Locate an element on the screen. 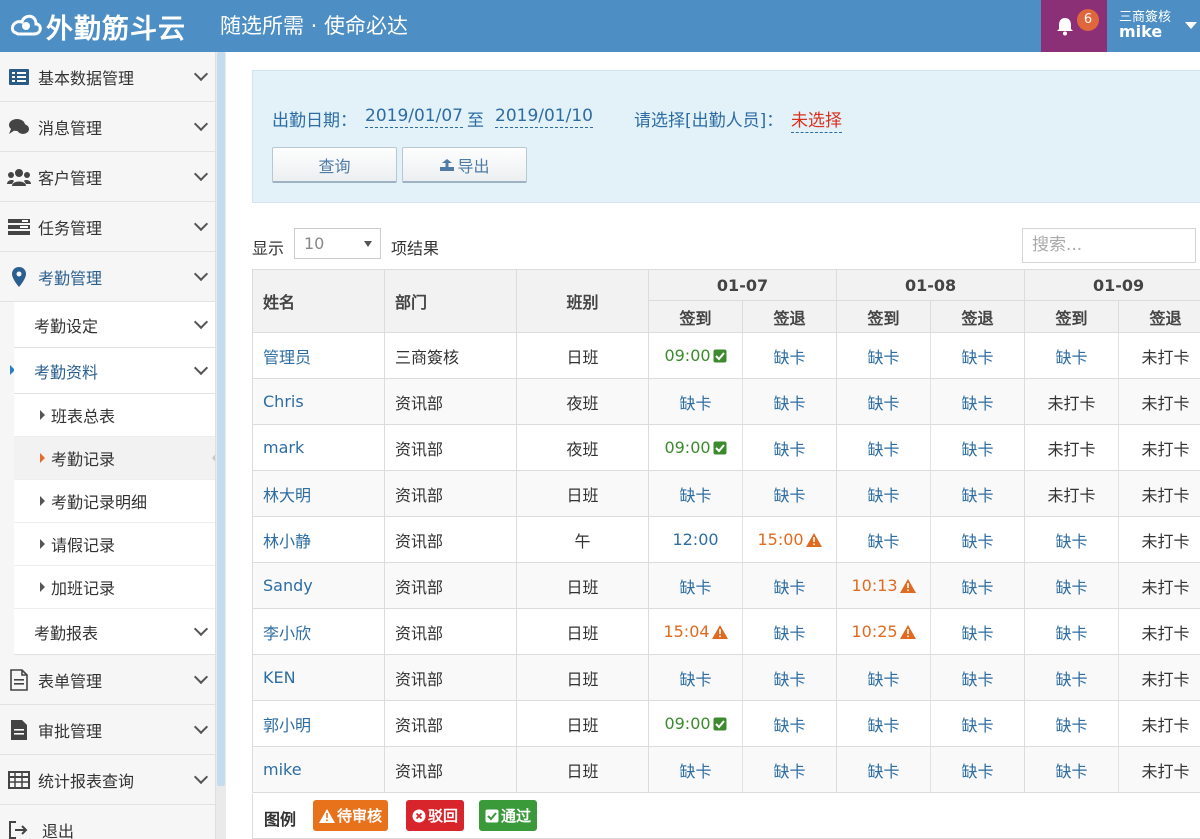 Image resolution: width=1200 pixels, height=839 pixels. sidebar-item-tasks: 任务管理 is located at coordinates (107, 227).